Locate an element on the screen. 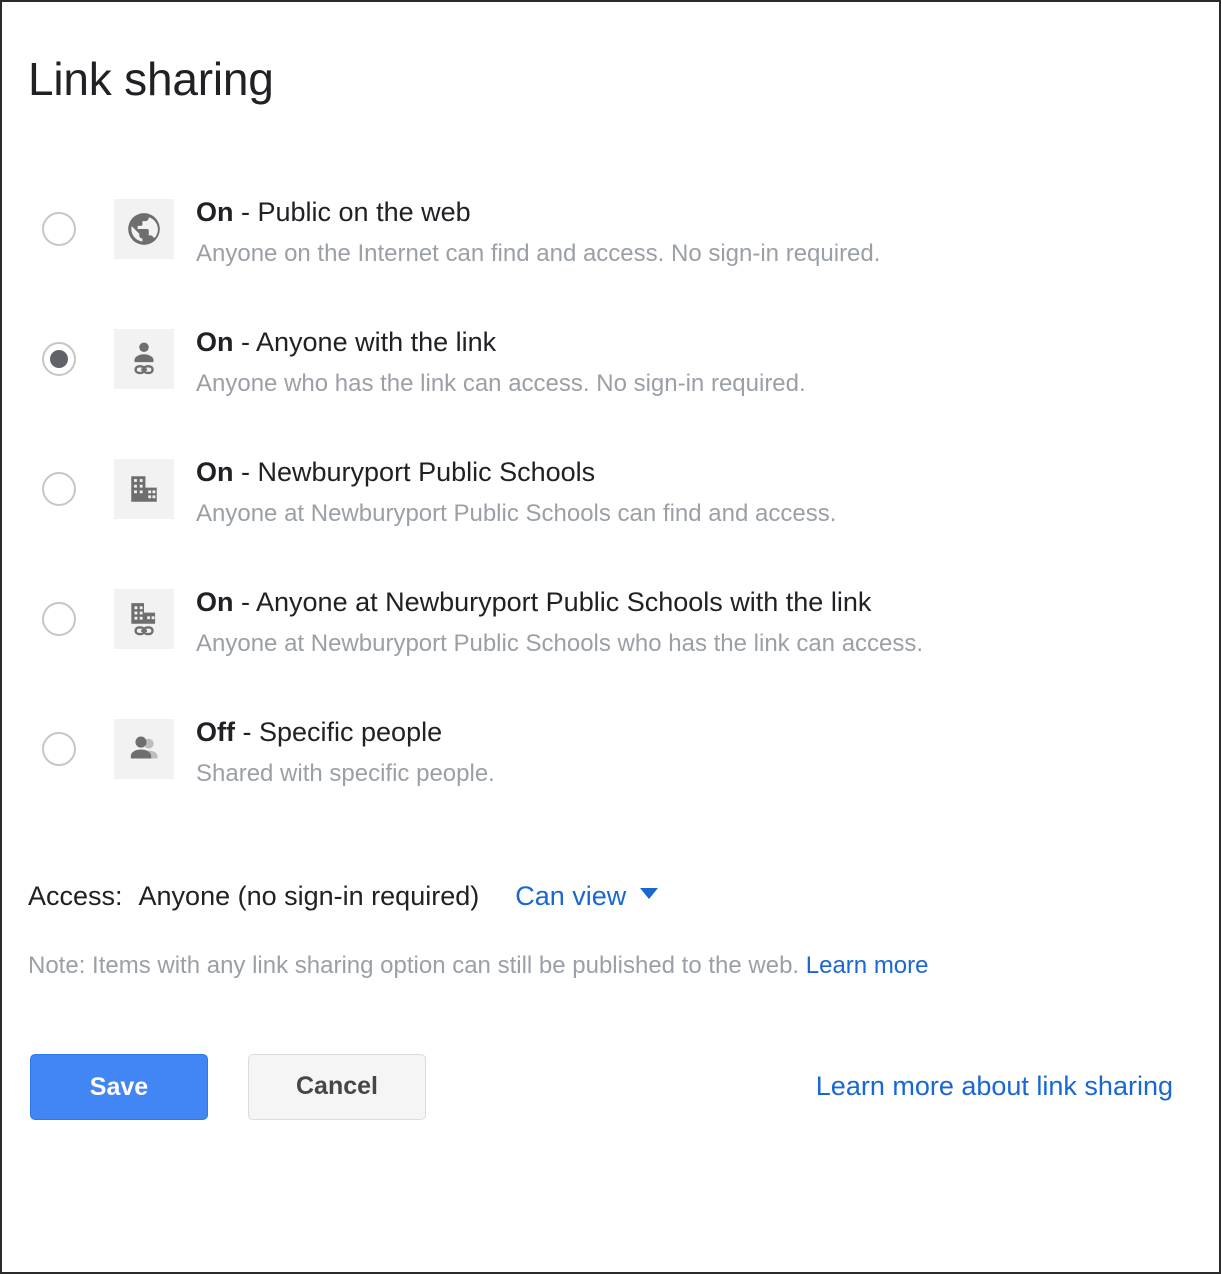 This screenshot has width=1221, height=1274. option-label: Newburyport Public Schools is located at coordinates (426, 471).